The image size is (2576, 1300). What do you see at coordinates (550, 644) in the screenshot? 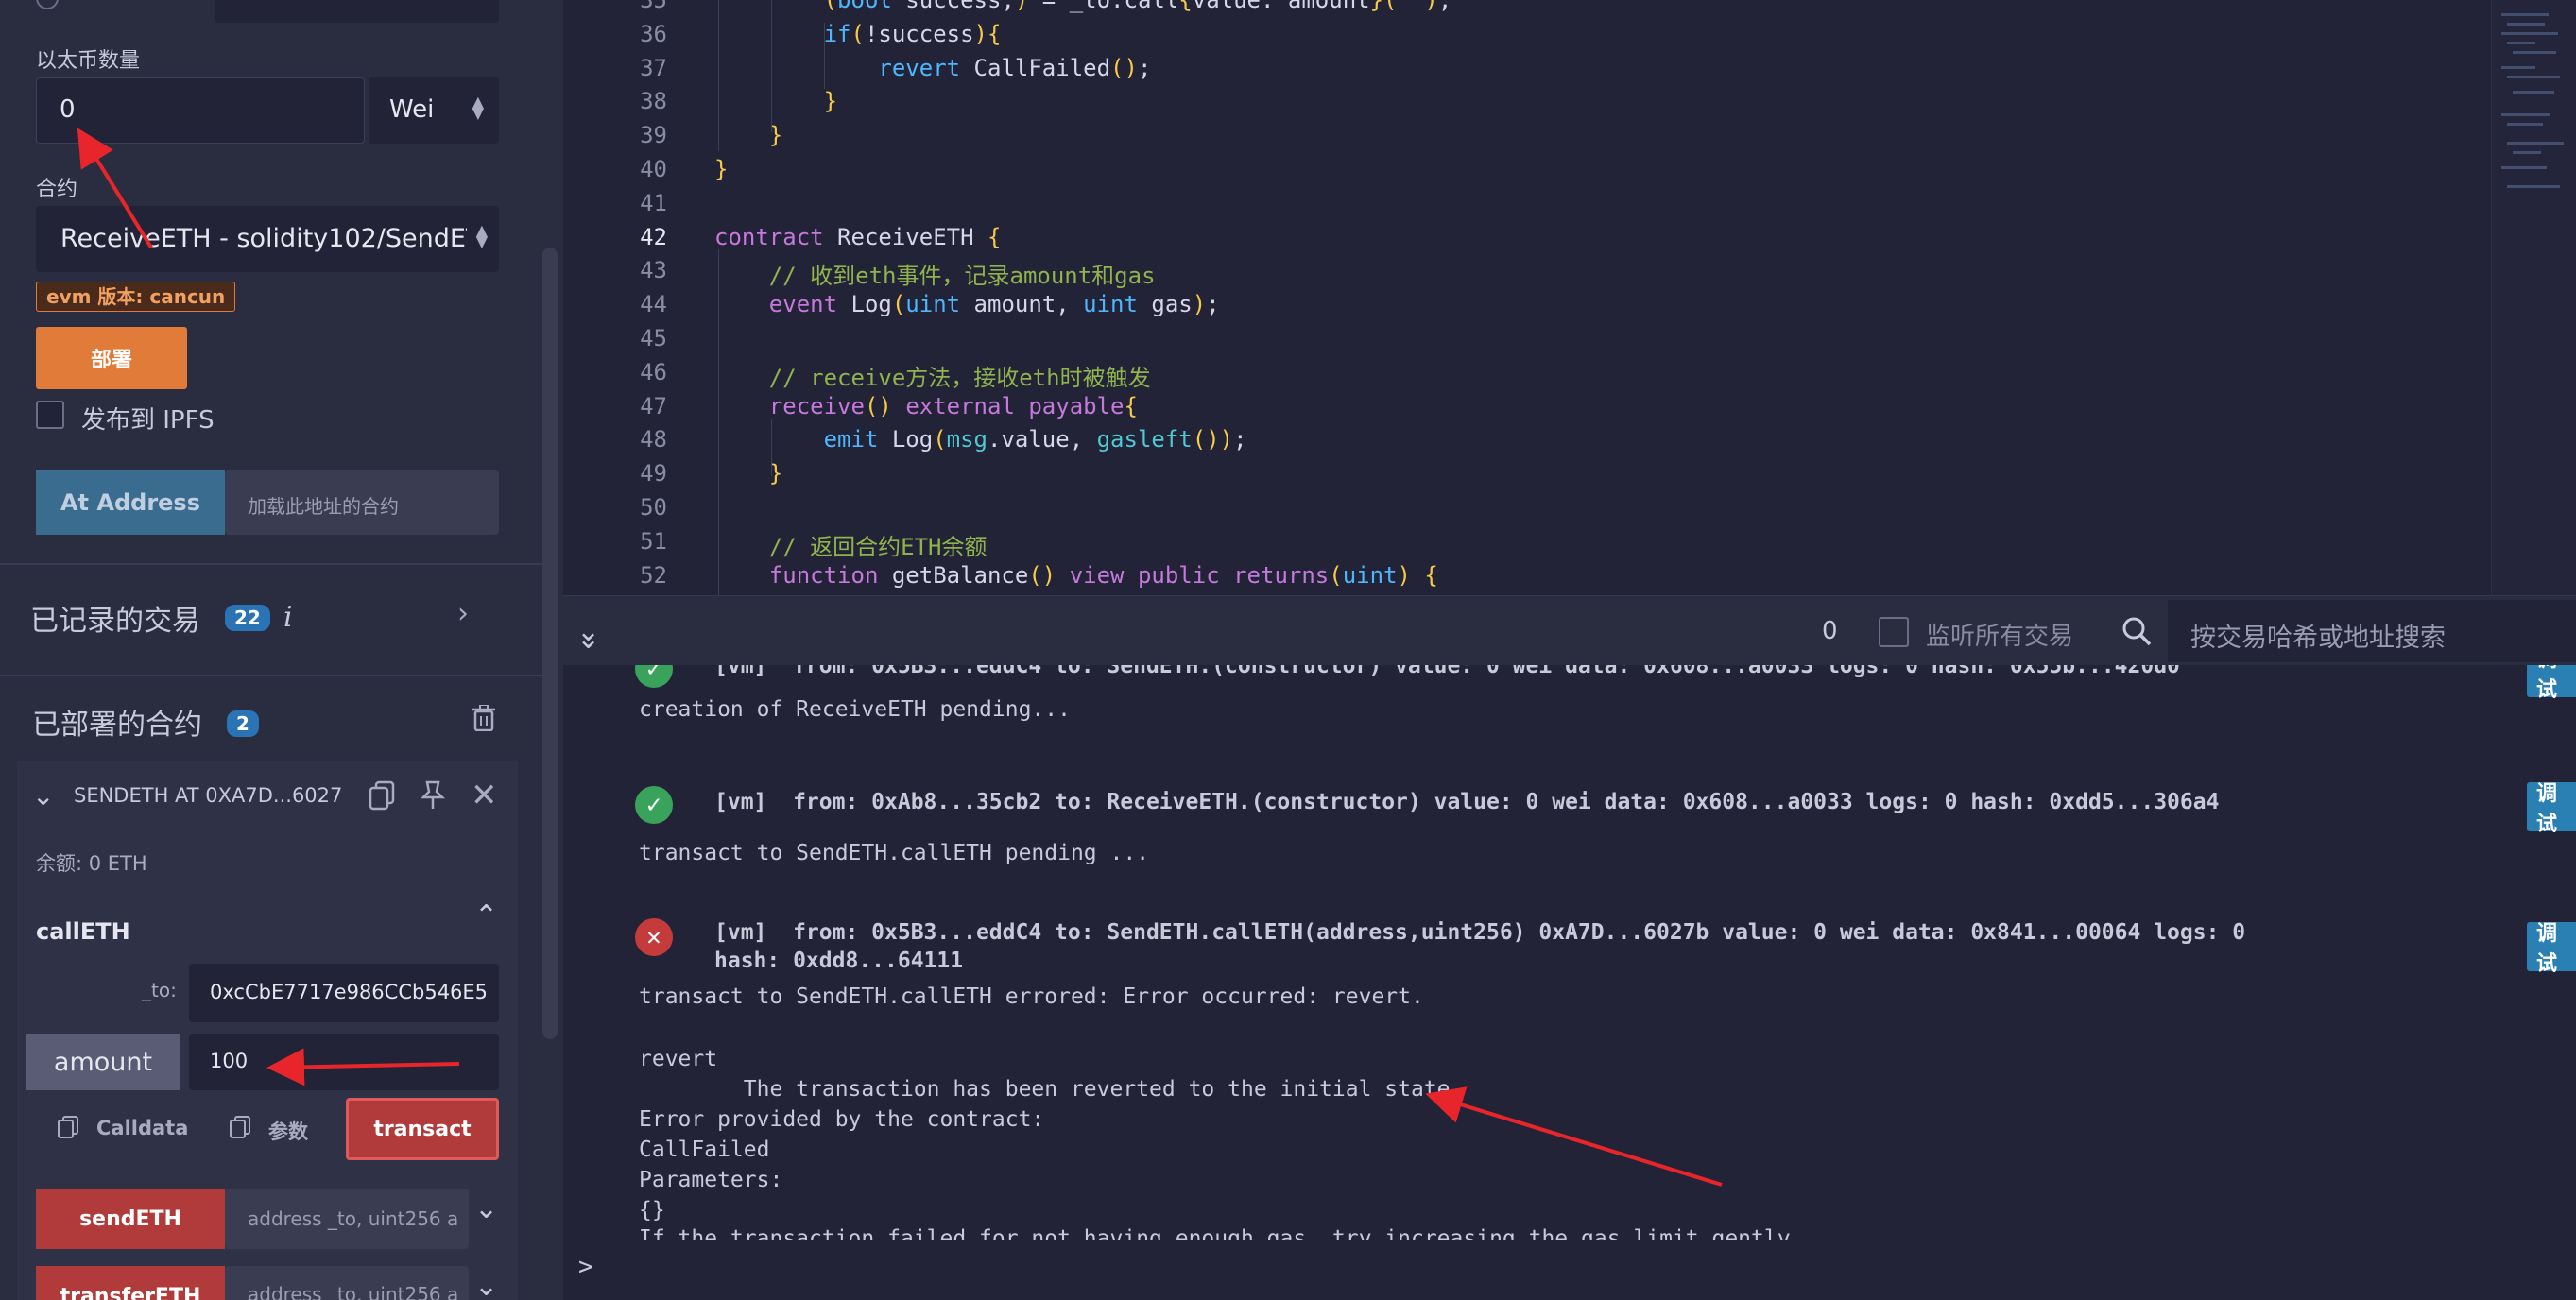
I see `left-panel-scrollbar` at bounding box center [550, 644].